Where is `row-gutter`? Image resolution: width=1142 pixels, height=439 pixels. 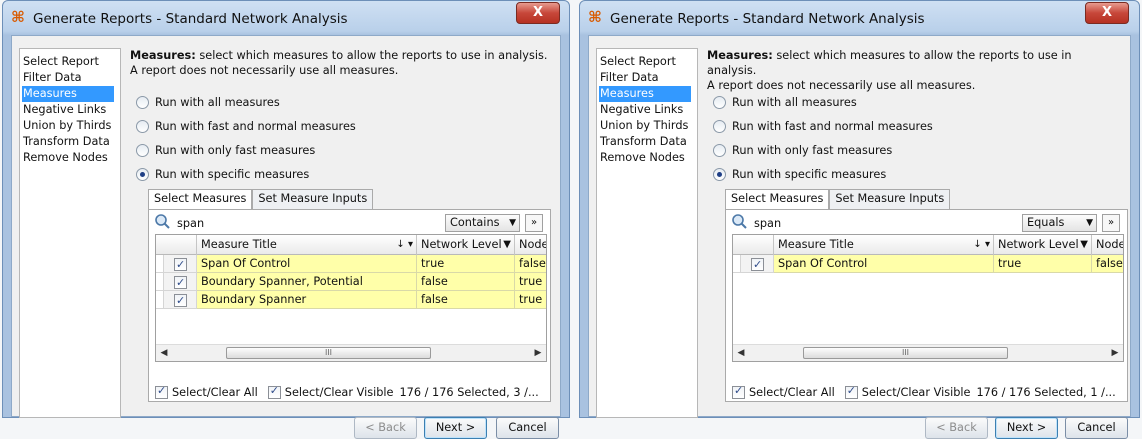 row-gutter is located at coordinates (160, 282).